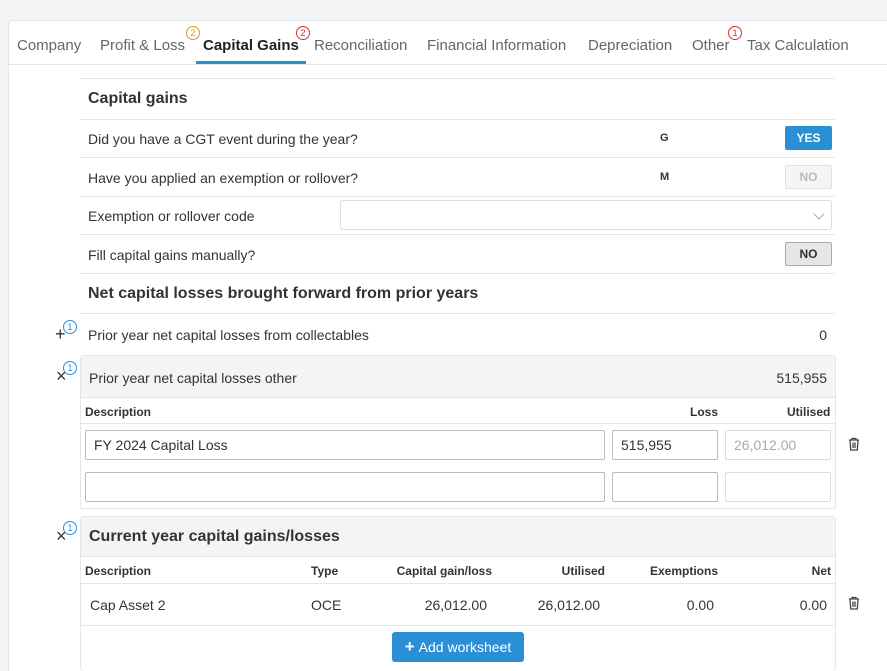 Image resolution: width=887 pixels, height=671 pixels. Describe the element at coordinates (142, 45) in the screenshot. I see `tab-profit-loss: Profit & Loss` at that location.